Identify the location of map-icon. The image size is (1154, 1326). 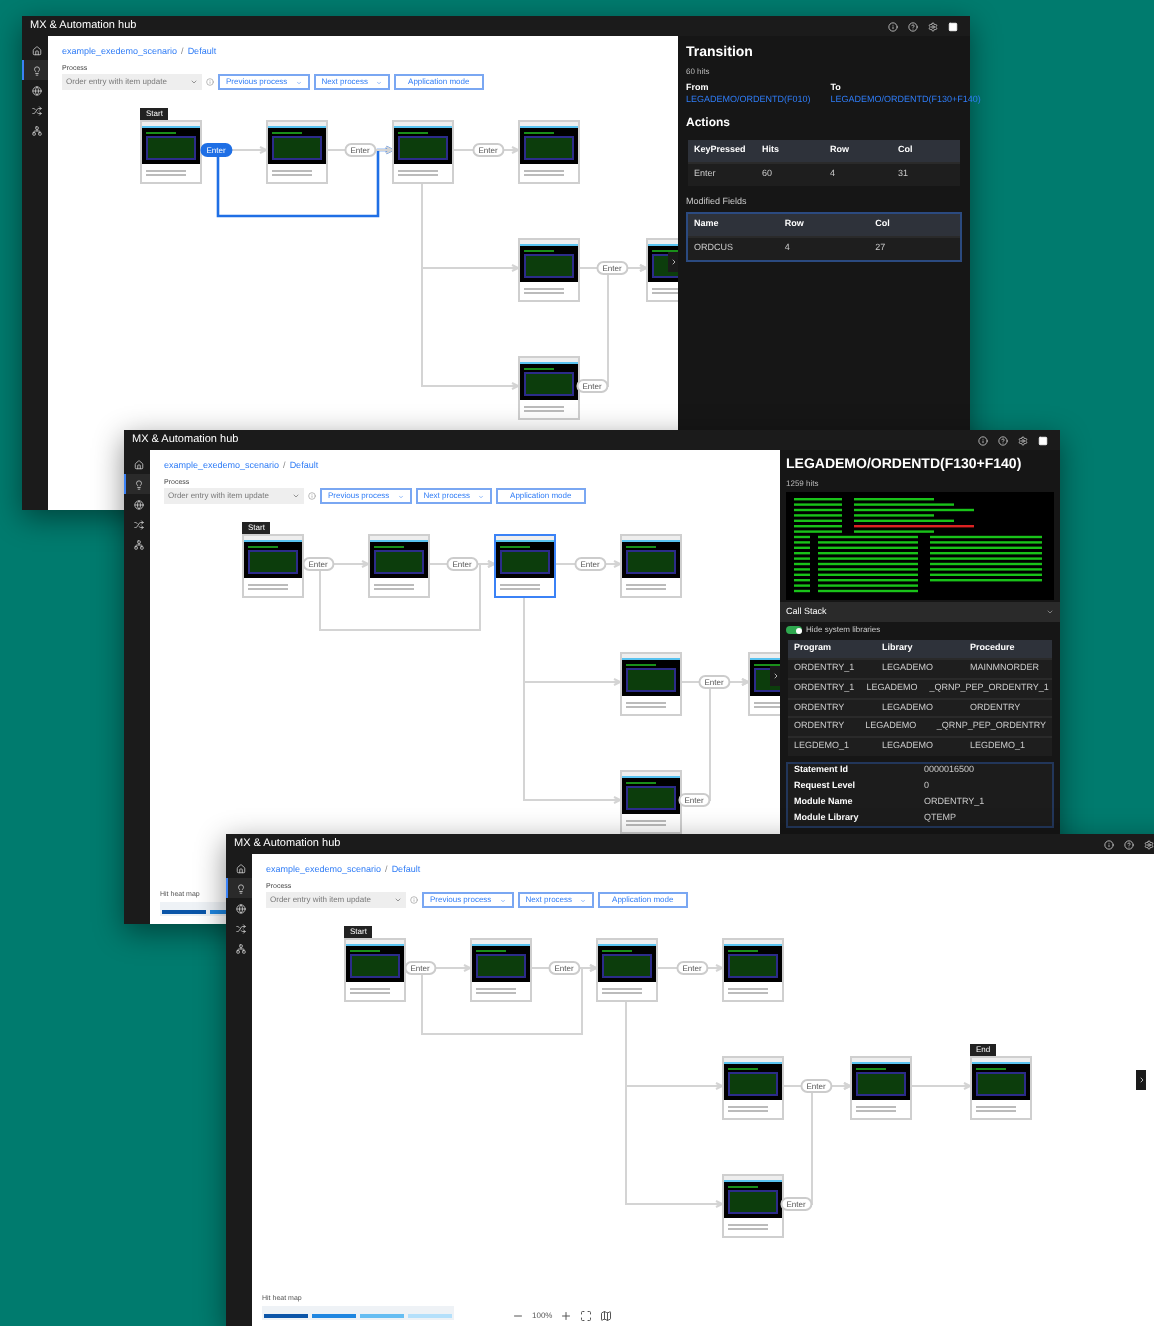
(606, 1316).